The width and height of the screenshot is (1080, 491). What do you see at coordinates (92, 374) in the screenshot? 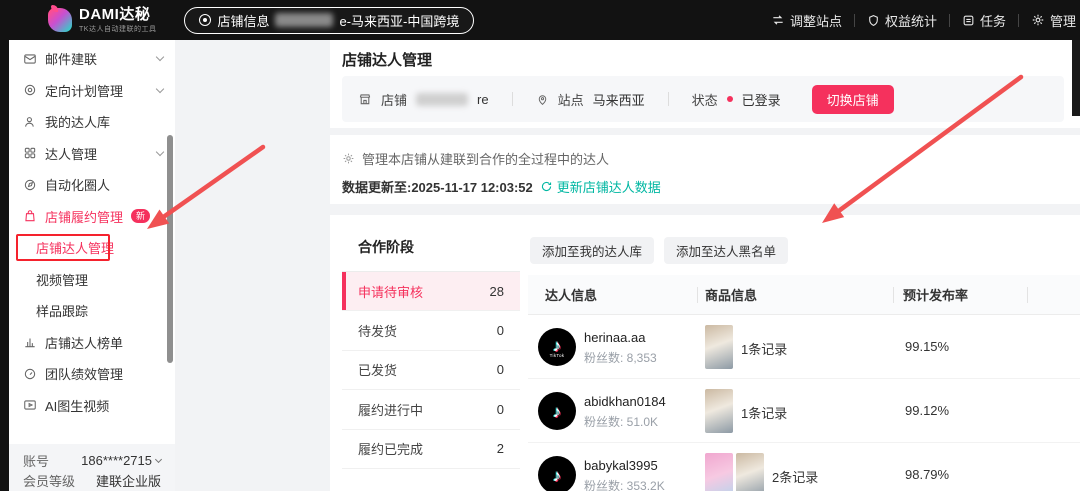
I see `sidebar-item-team-performance: 团队绩效管理` at bounding box center [92, 374].